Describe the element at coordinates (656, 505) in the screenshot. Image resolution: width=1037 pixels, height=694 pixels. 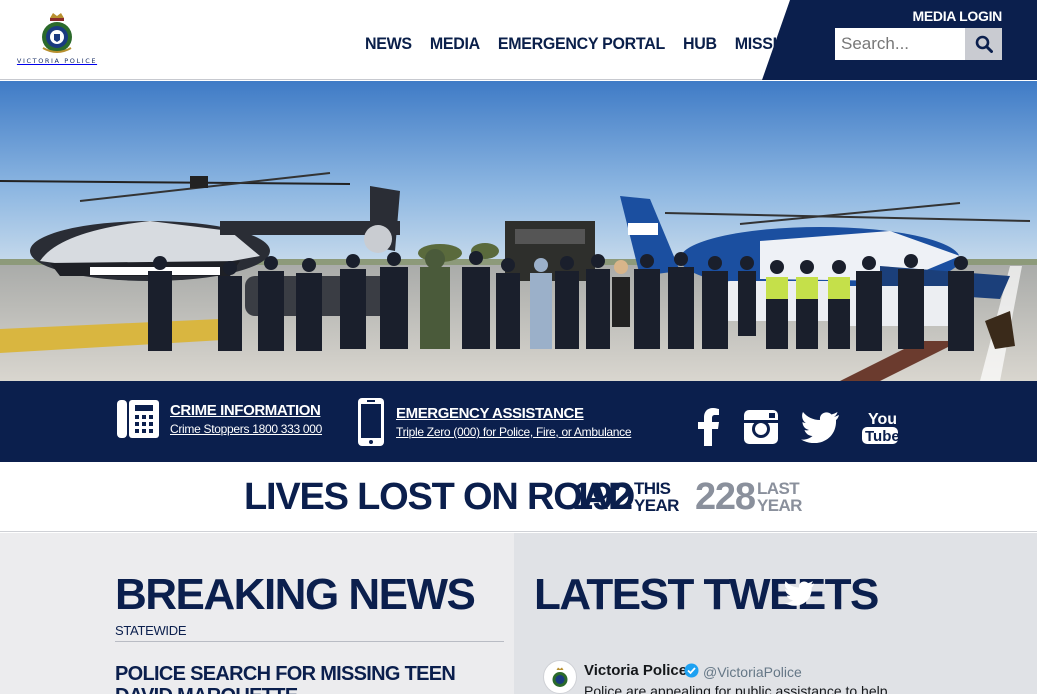
I see `year-label: YEAR` at that location.